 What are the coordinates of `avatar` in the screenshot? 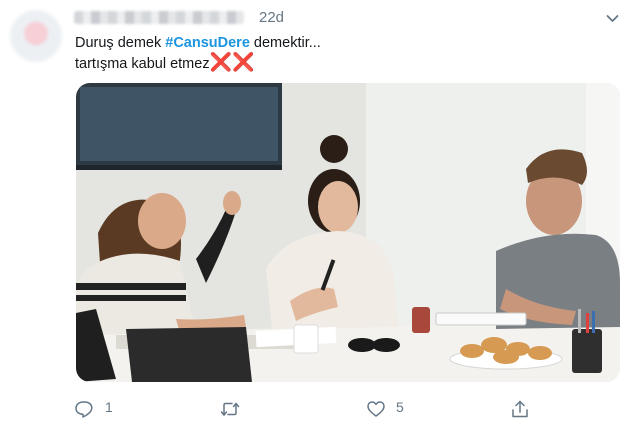 It's located at (36, 36).